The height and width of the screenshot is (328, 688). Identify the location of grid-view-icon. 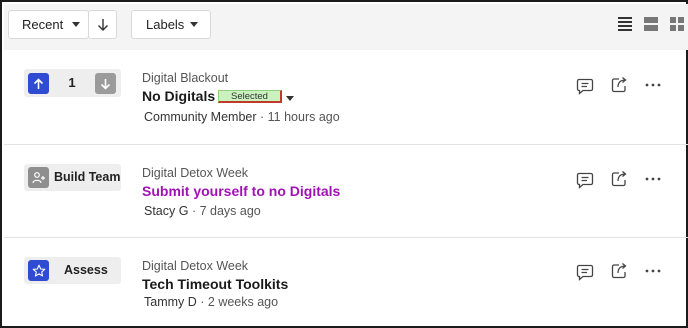
(677, 24).